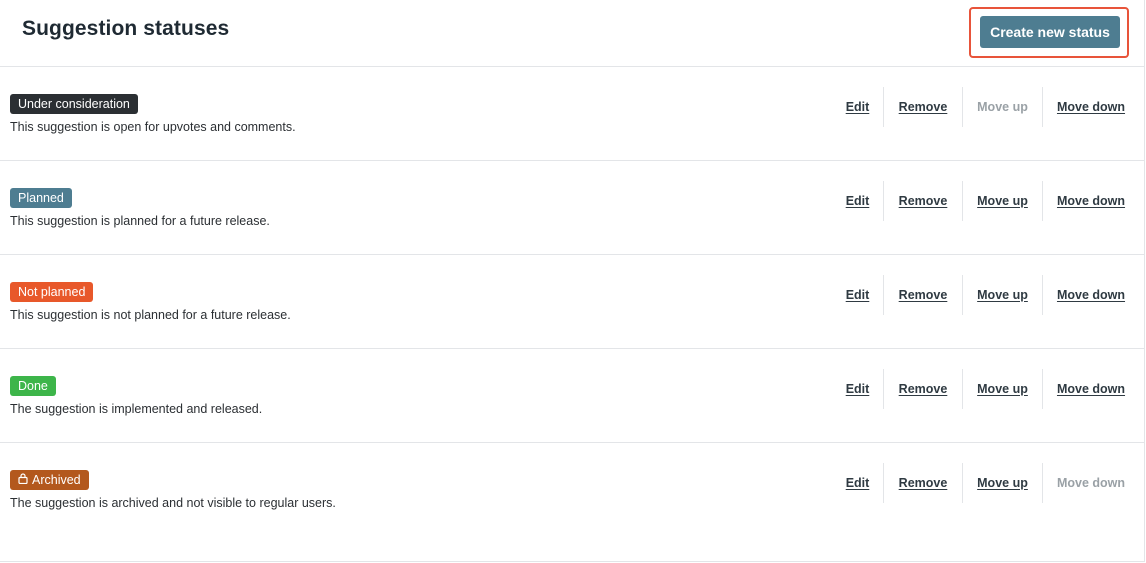 The height and width of the screenshot is (563, 1146). I want to click on status-badge: Done, so click(33, 386).